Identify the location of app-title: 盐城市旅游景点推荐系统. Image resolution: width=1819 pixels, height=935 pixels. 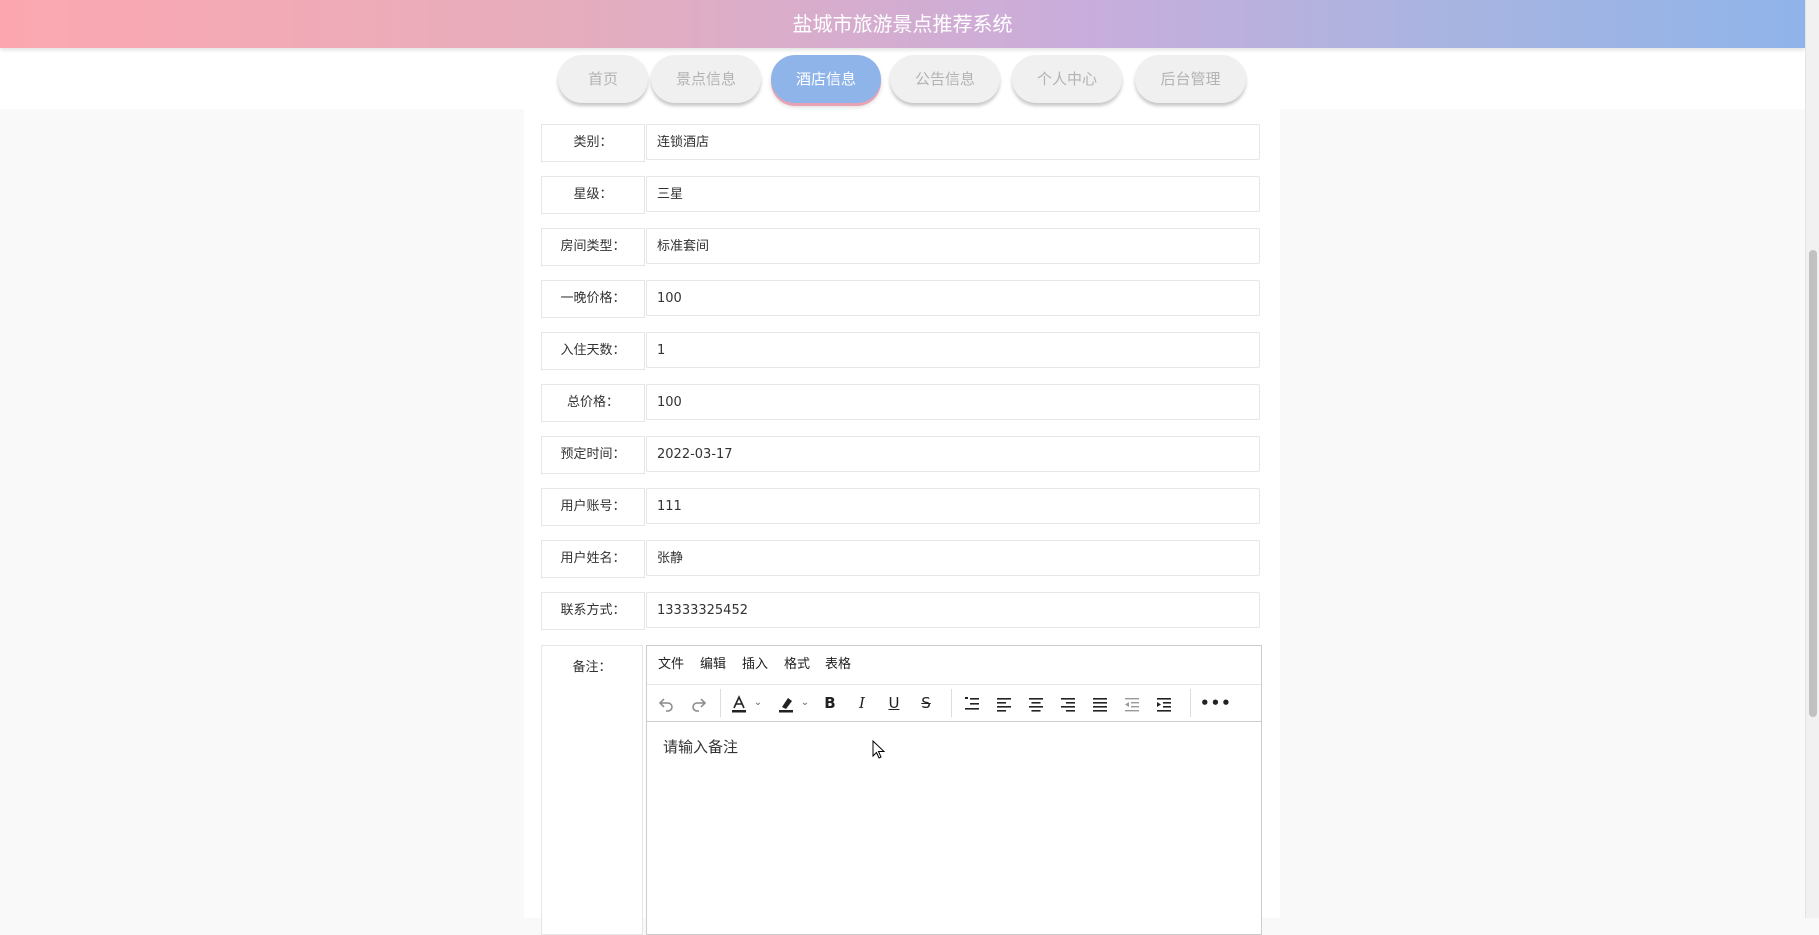
(902, 24).